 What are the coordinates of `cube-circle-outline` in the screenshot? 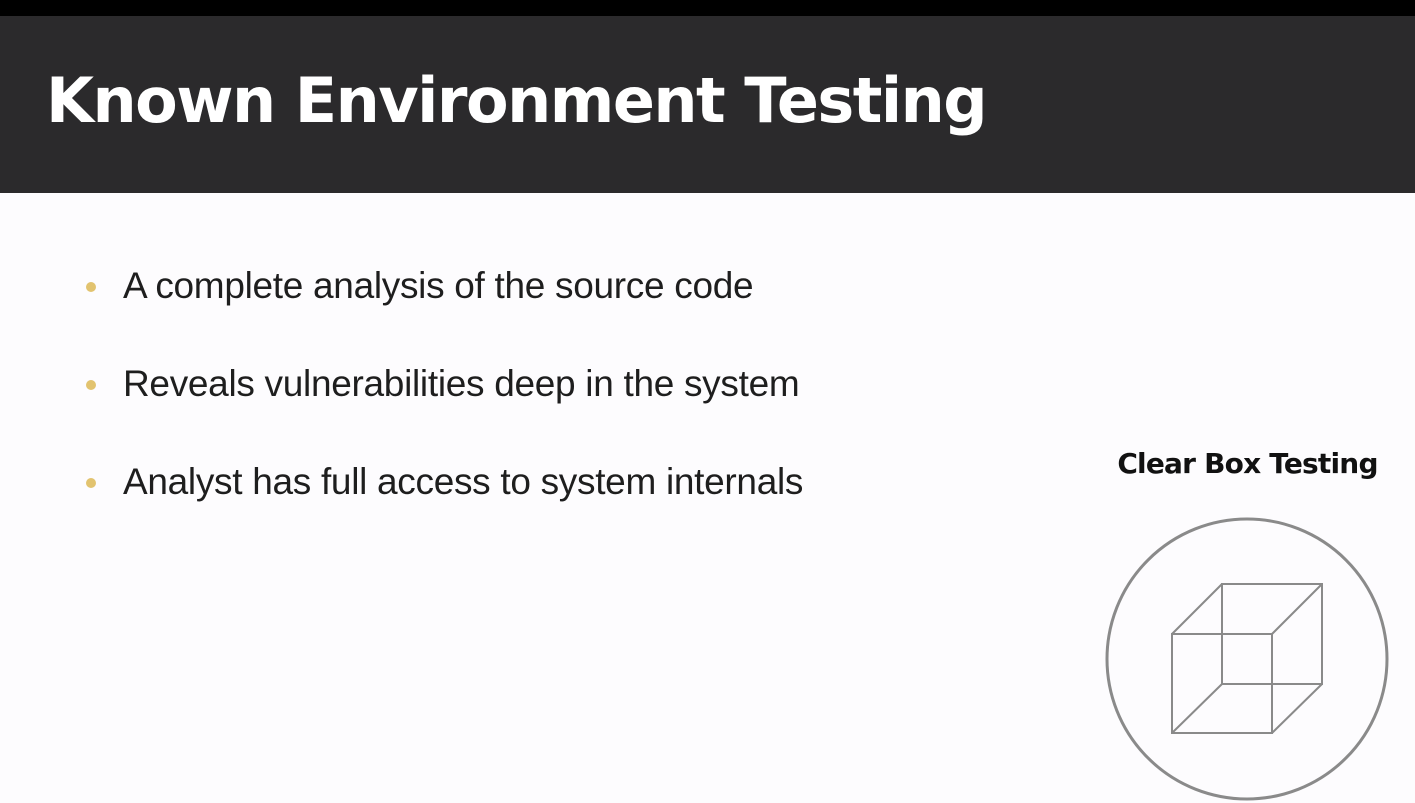 It's located at (1247, 659).